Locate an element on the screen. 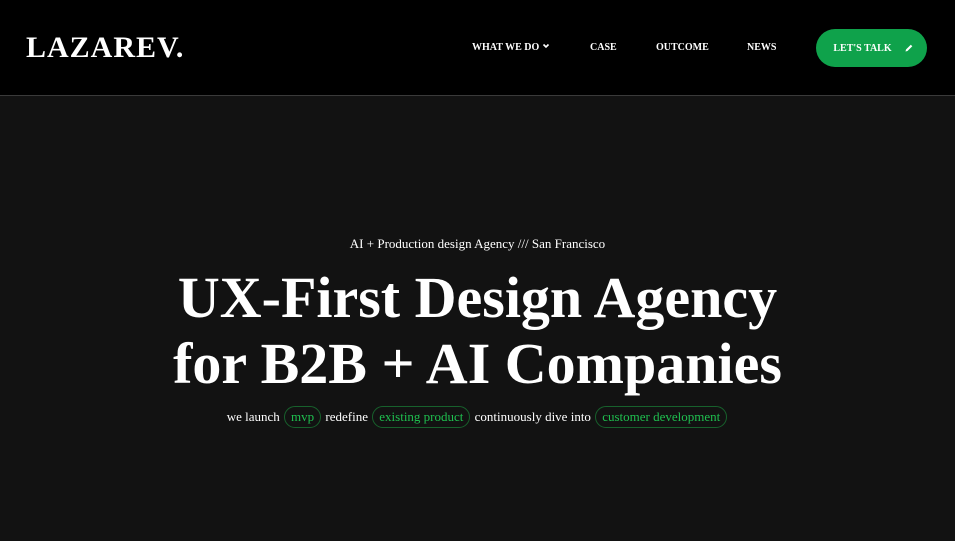  tag-mvp: mvp is located at coordinates (303, 417).